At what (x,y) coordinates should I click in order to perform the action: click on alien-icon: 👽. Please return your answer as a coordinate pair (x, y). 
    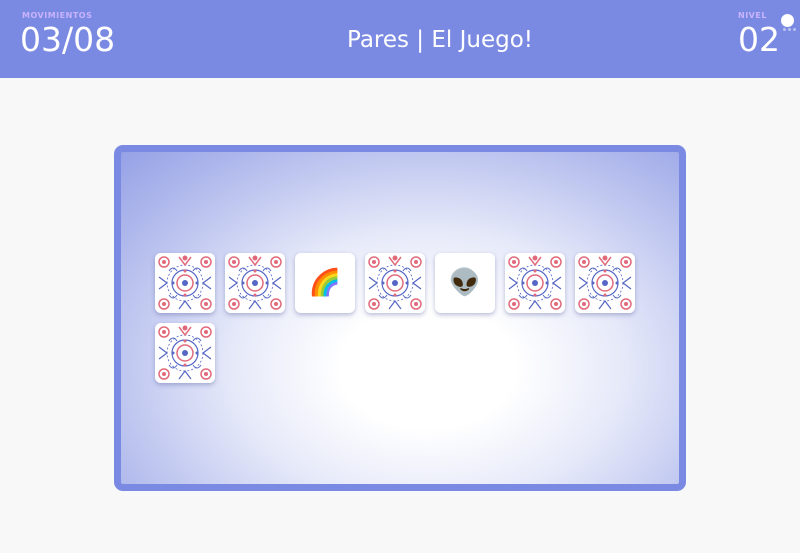
    Looking at the image, I should click on (465, 283).